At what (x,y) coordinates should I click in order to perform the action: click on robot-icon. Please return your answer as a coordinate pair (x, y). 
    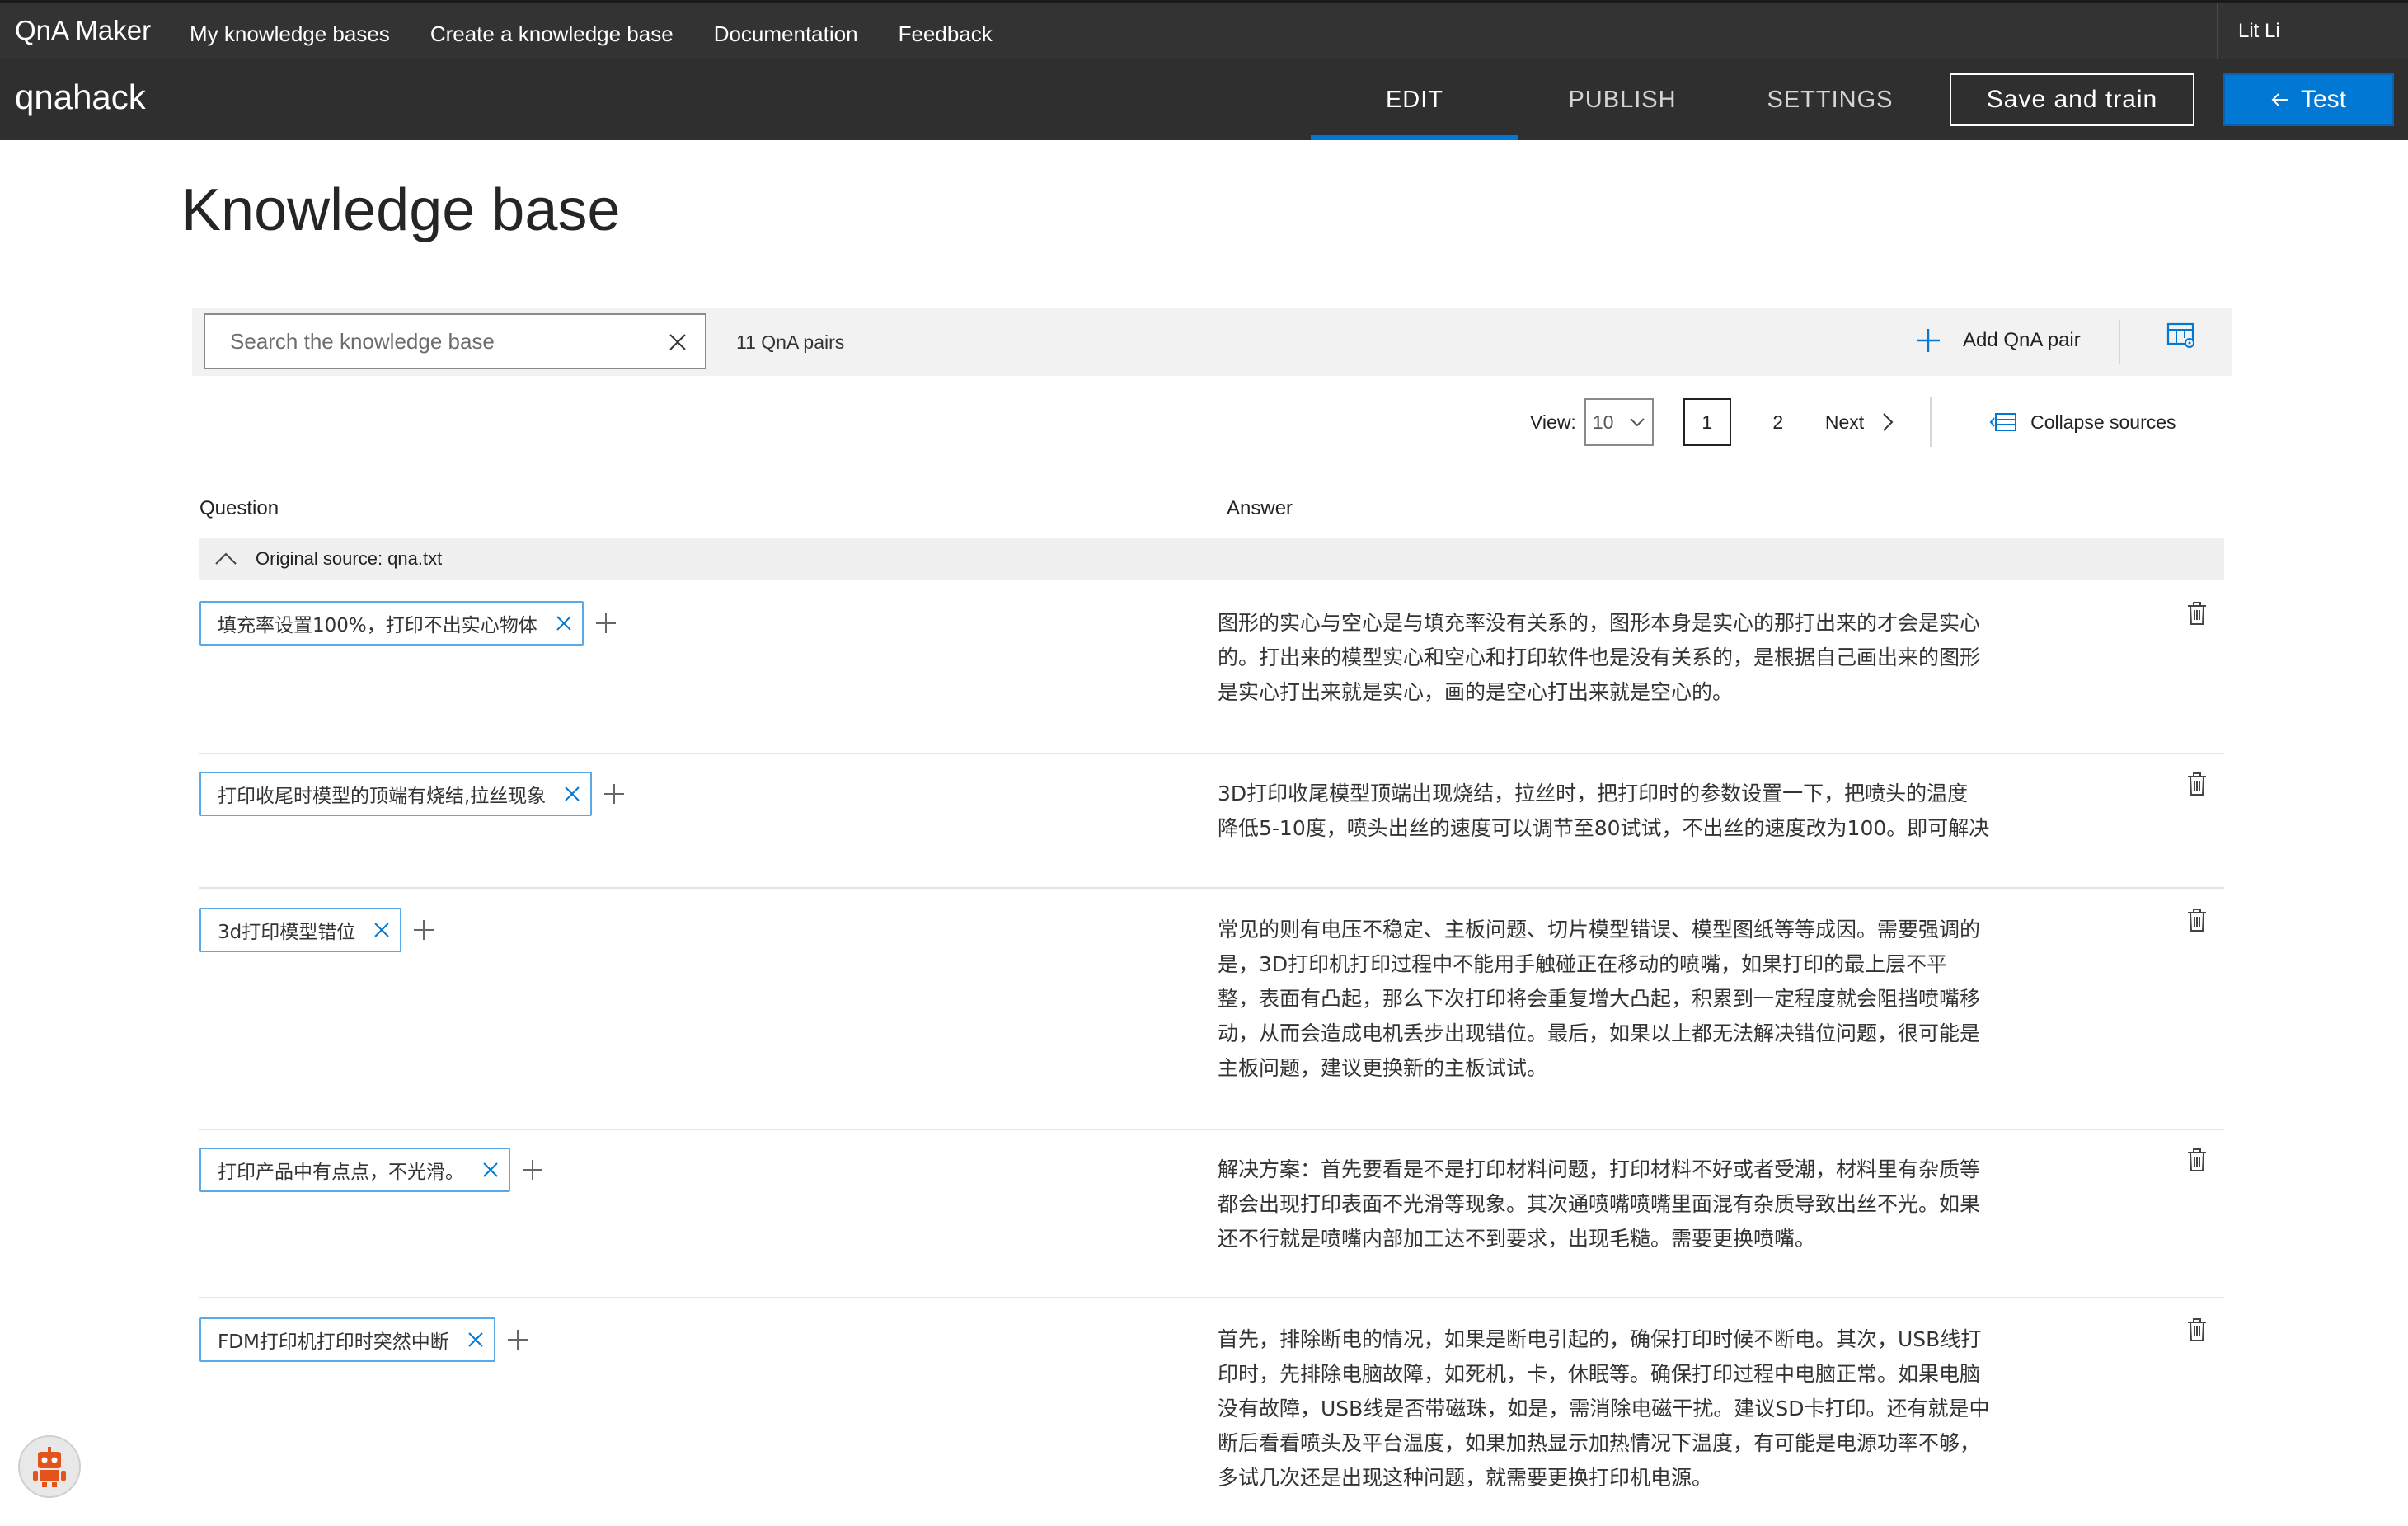
    Looking at the image, I should click on (49, 1467).